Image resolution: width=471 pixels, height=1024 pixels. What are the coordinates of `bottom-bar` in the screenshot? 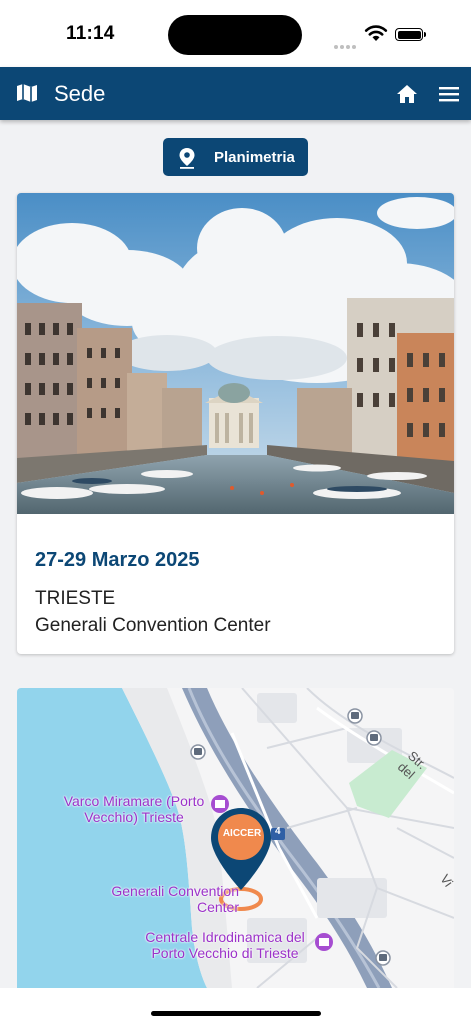 It's located at (235, 1006).